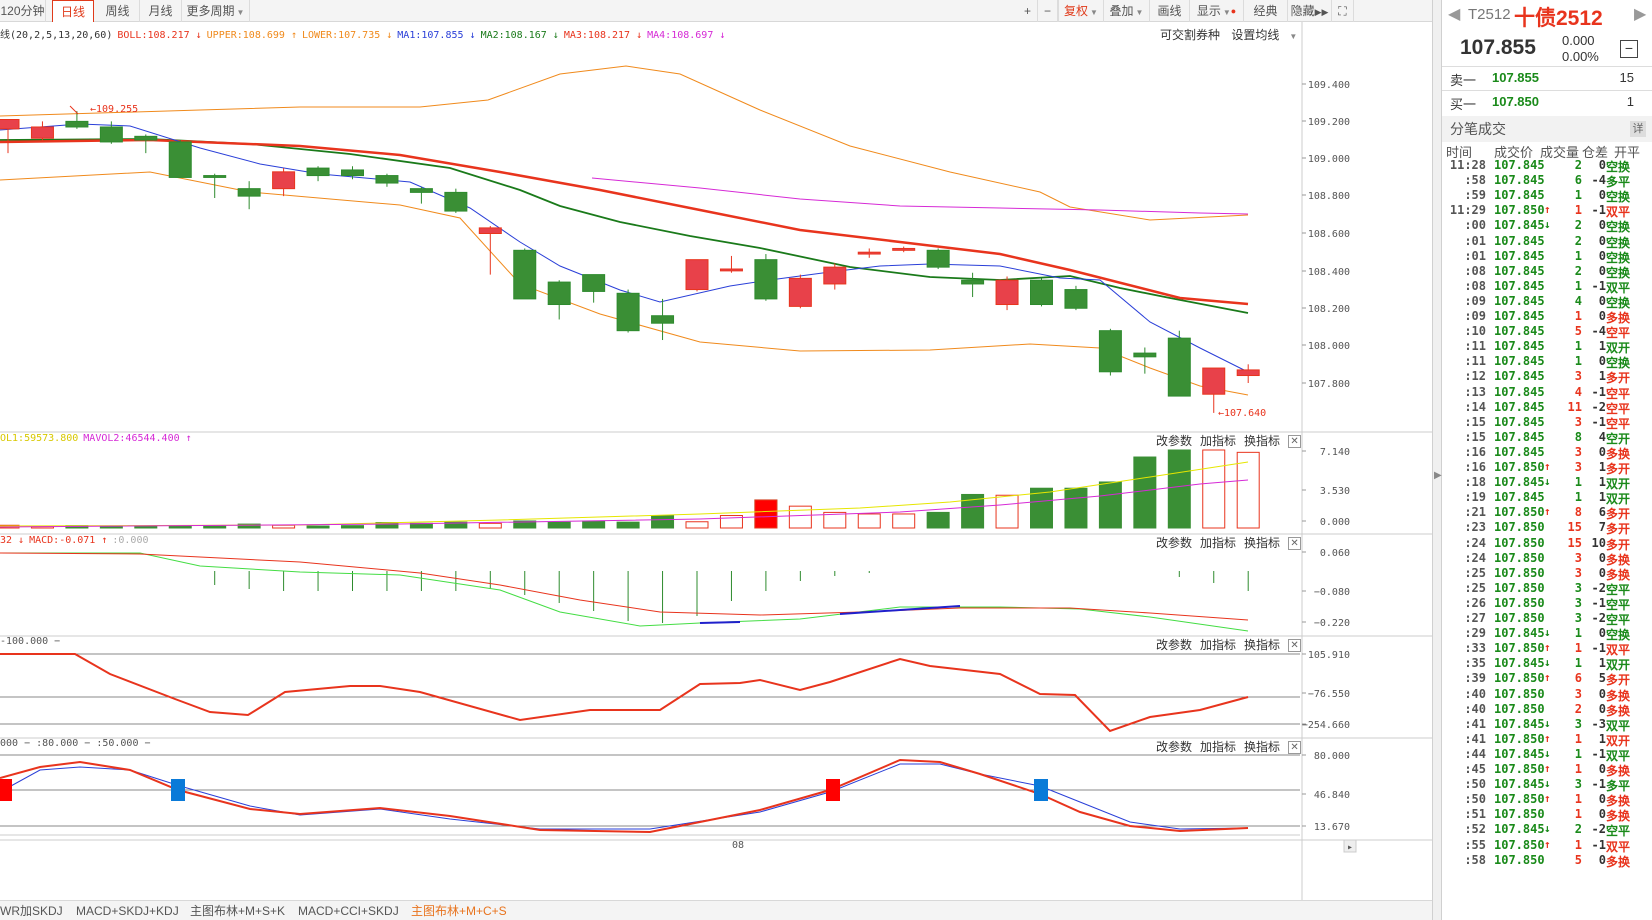 This screenshot has height=920, width=1652. Describe the element at coordinates (1547, 528) in the screenshot. I see `trade-row: :23 107.850 15 7 多开` at that location.